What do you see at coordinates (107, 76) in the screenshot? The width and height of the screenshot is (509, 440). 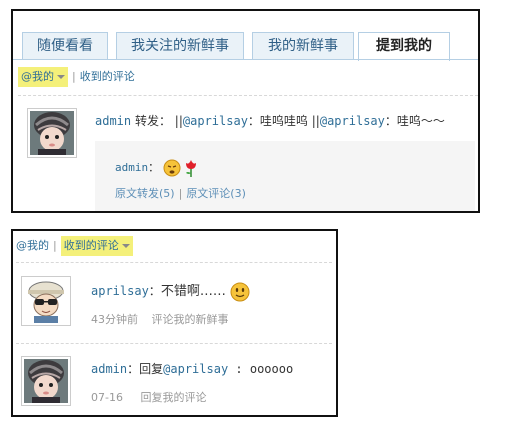 I see `filter-comments-link: 收到的评论` at bounding box center [107, 76].